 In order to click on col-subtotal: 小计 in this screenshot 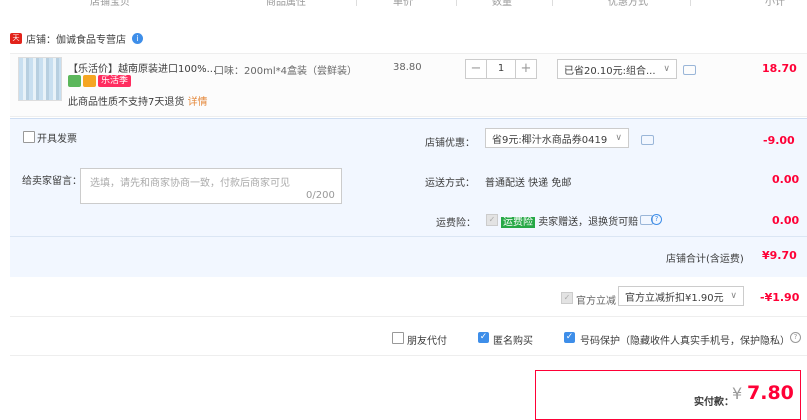, I will do `click(775, 4)`.